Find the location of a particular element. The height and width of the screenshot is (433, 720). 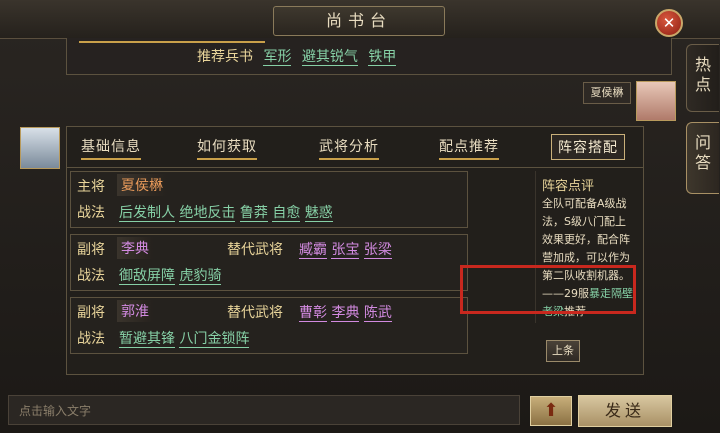

tab-label: 如何获取 is located at coordinates (227, 147).